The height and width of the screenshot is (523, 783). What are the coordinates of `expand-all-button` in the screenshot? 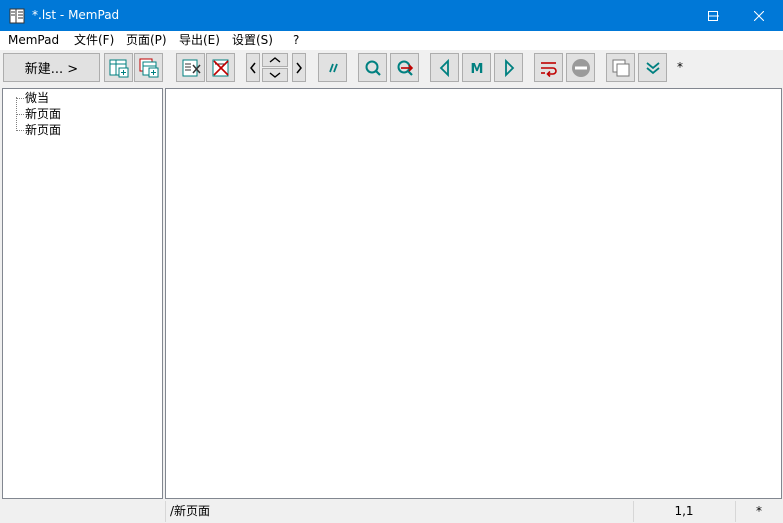 It's located at (652, 67).